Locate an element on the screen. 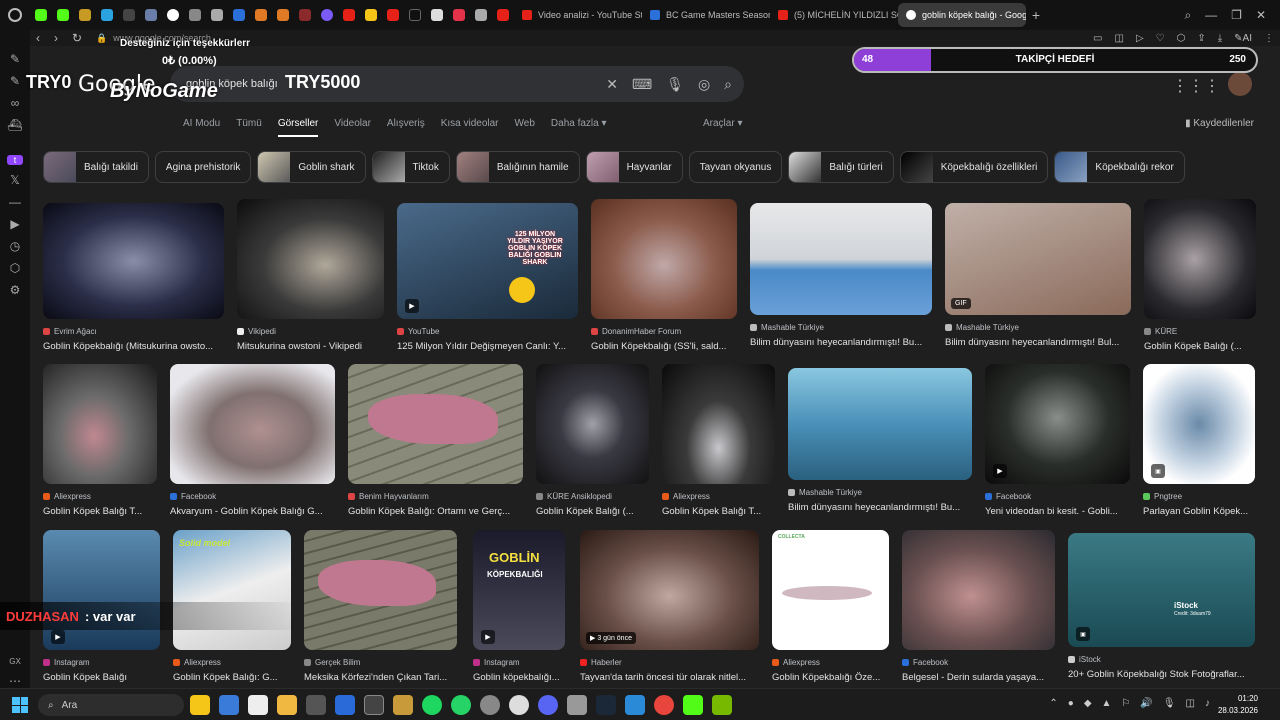 Image resolution: width=1280 pixels, height=720 pixels. avatar is located at coordinates (1240, 84).